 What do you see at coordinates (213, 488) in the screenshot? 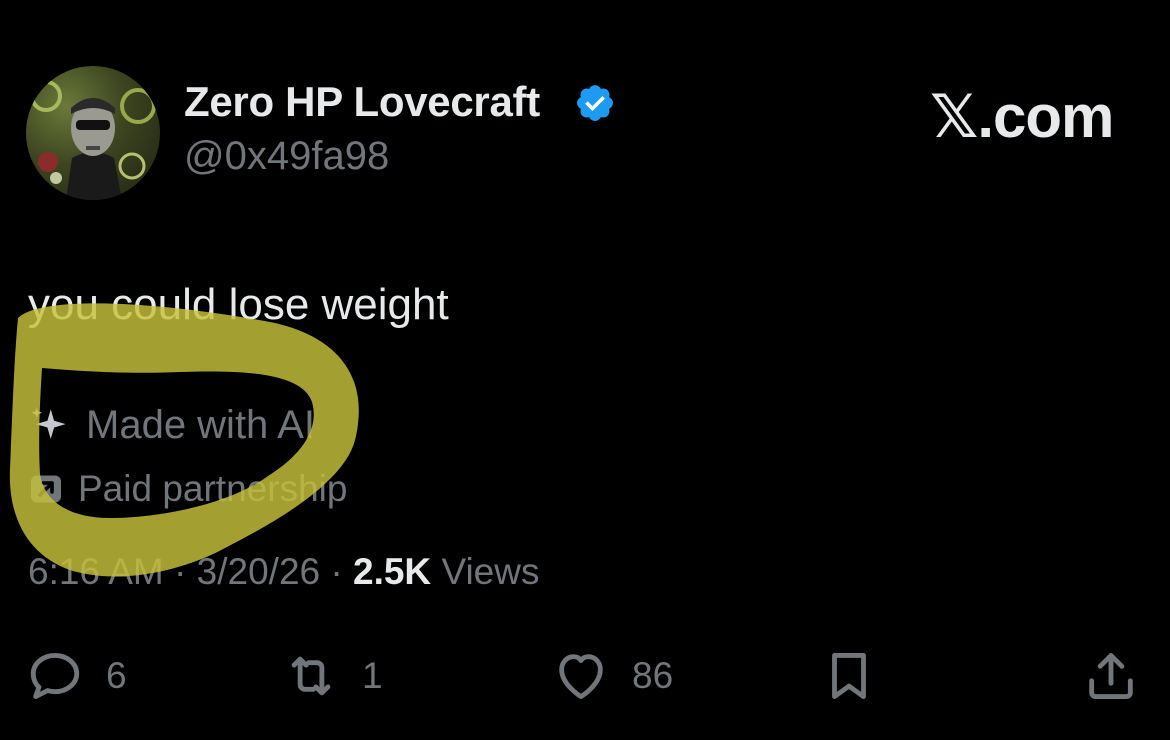
I see `paid-partnership-text: Paid partnership` at bounding box center [213, 488].